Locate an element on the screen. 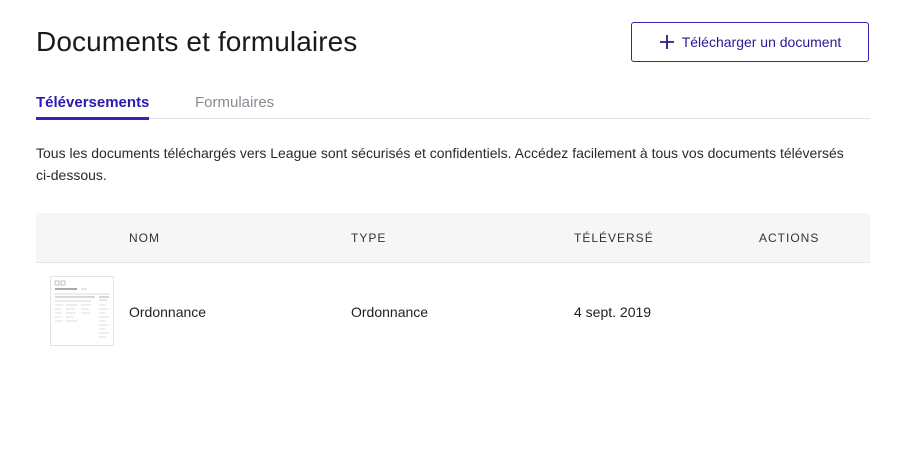 This screenshot has width=900, height=457. column-header-name: NOM is located at coordinates (144, 238).